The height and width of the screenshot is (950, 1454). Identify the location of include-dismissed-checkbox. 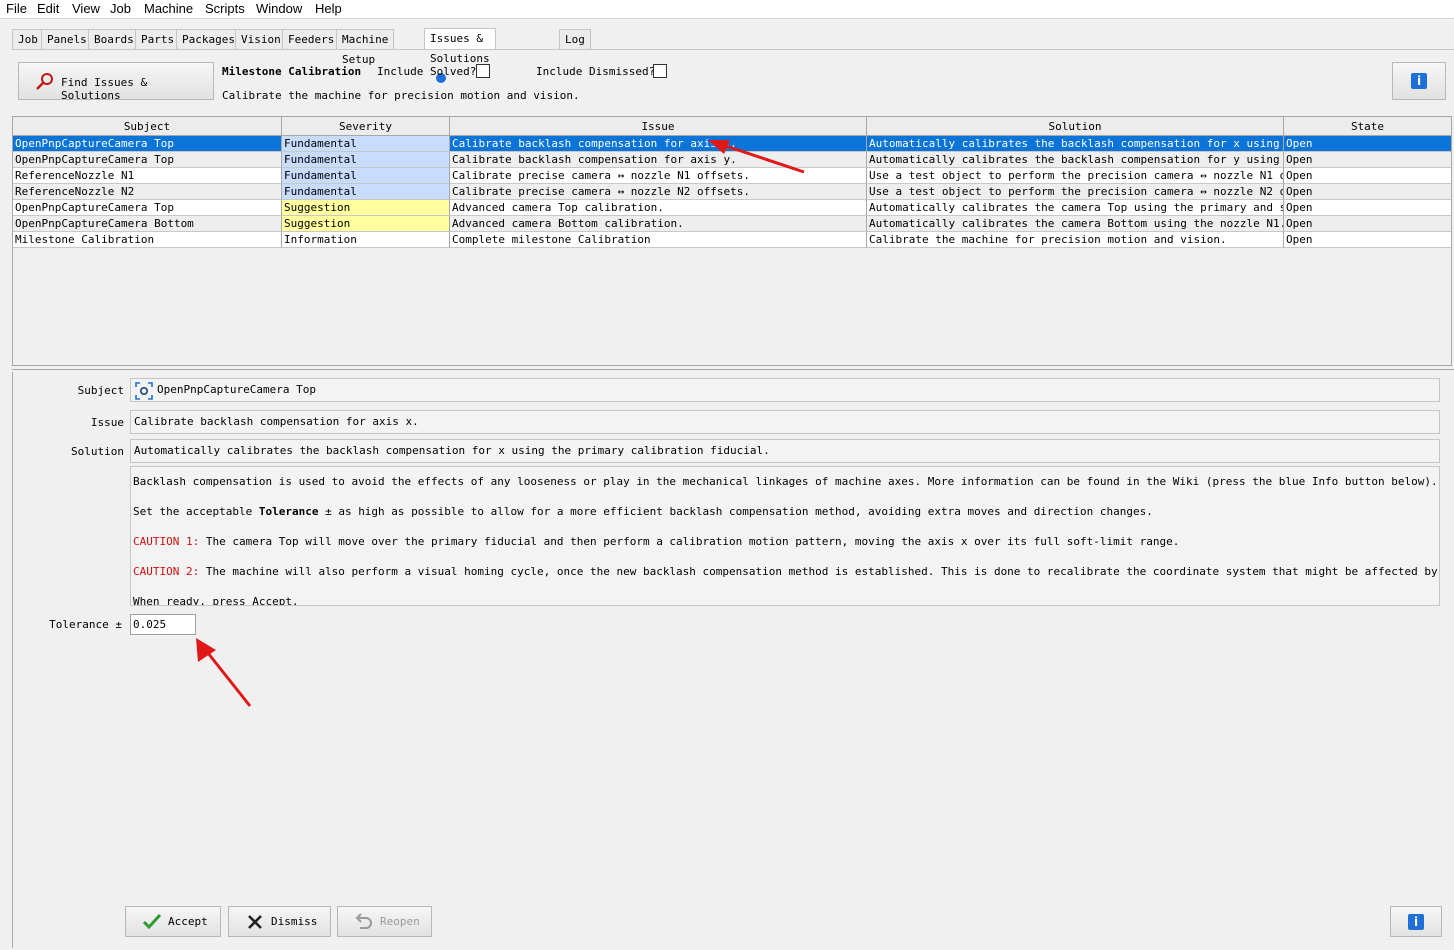
(660, 71).